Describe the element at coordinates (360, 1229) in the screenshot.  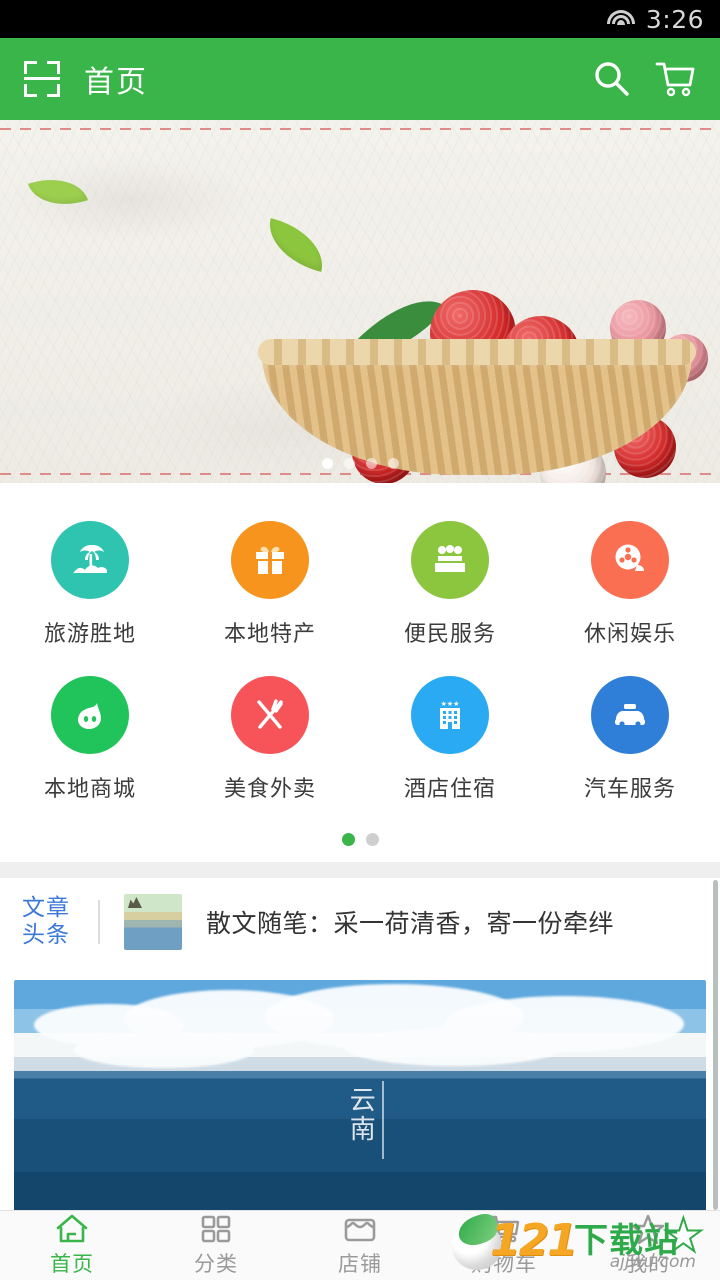
I see `shop-icon` at that location.